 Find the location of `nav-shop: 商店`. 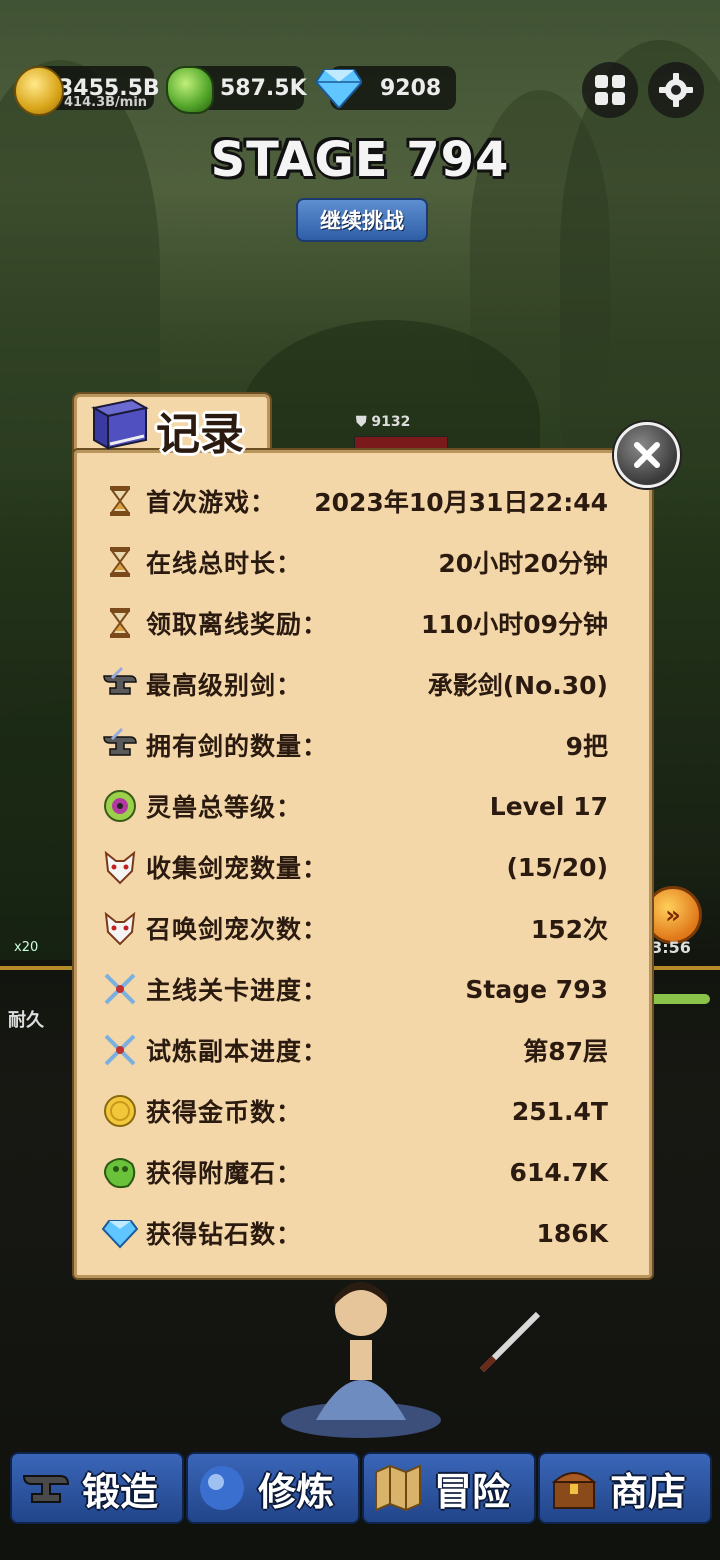

nav-shop: 商店 is located at coordinates (625, 1488).